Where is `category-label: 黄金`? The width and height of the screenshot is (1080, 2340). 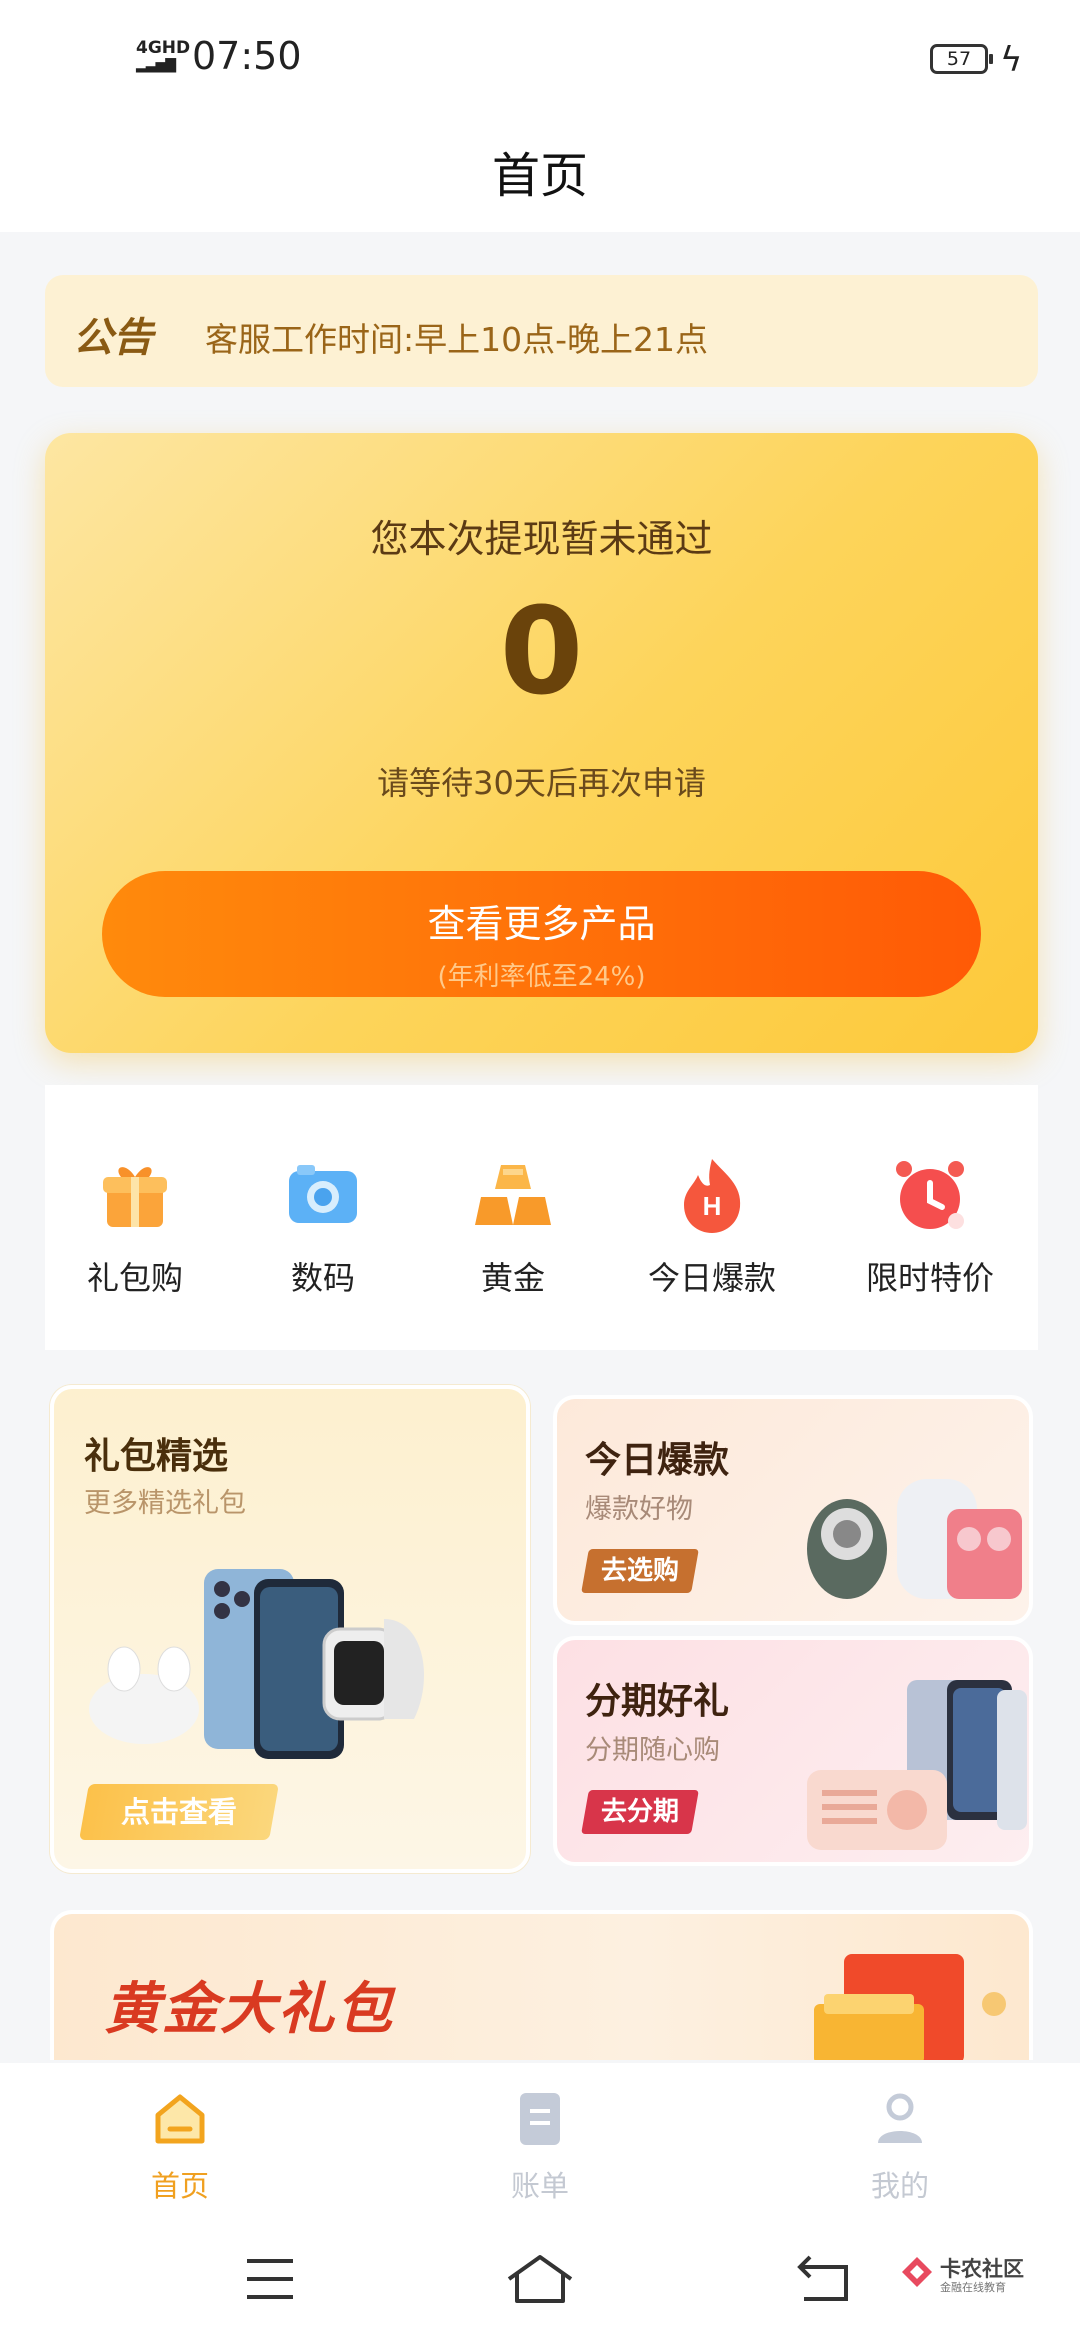
category-label: 黄金 is located at coordinates (512, 1278).